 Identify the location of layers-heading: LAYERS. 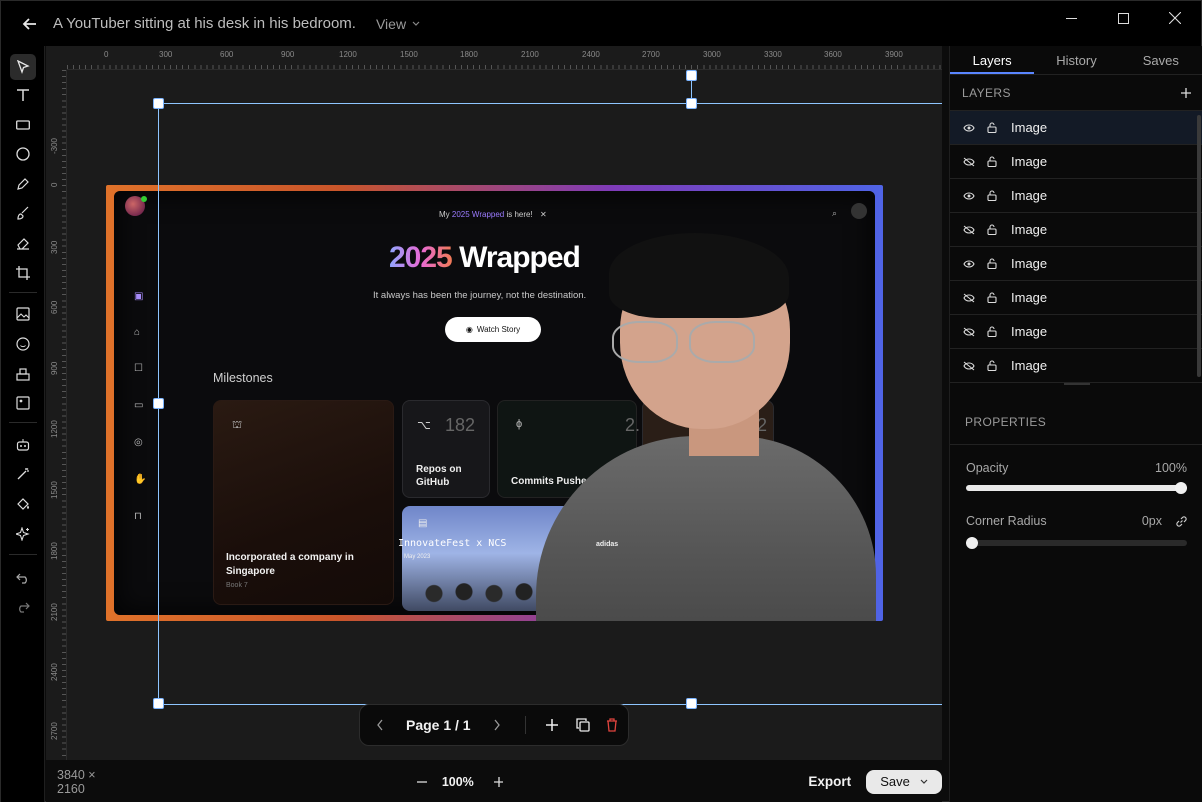
(986, 92).